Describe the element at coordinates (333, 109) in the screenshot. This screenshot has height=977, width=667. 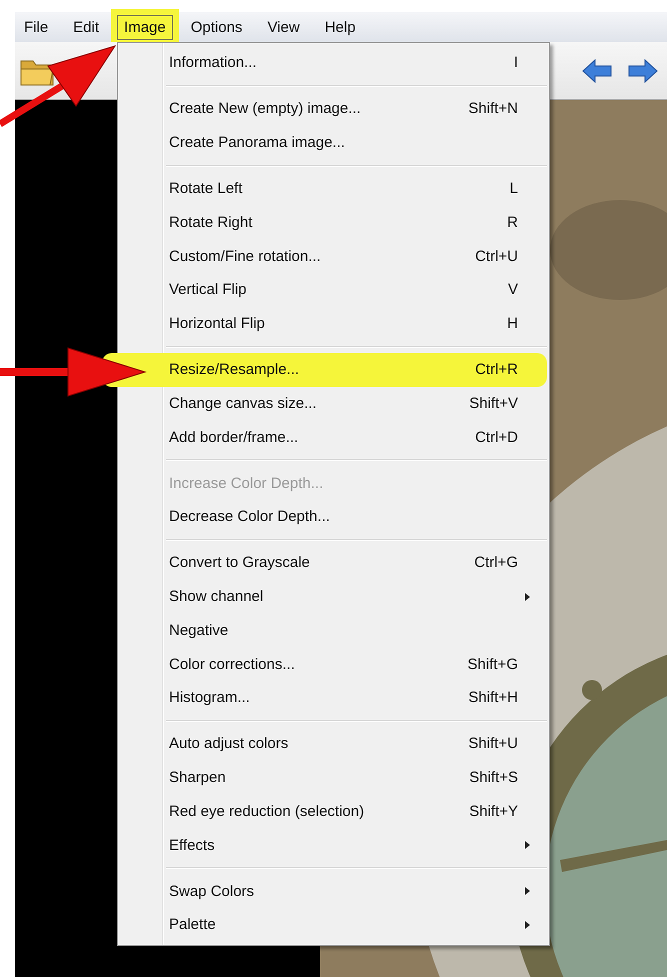
I see `menu-item: Create New (empty) image... Shift+N` at that location.